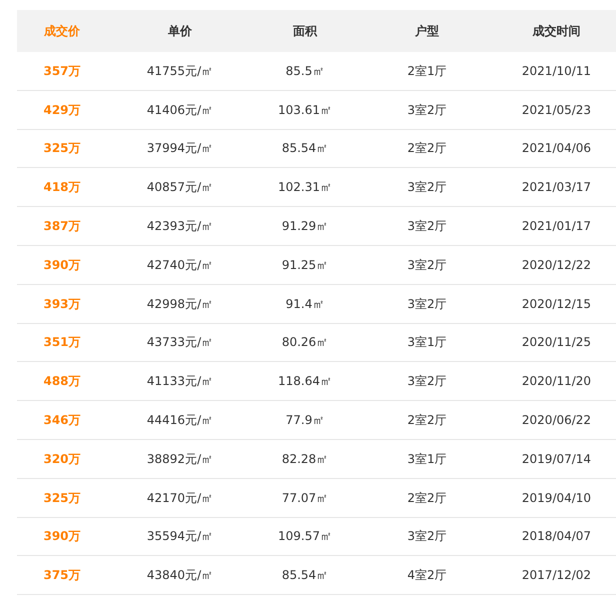  I want to click on table-cell-text: 393万, so click(62, 304).